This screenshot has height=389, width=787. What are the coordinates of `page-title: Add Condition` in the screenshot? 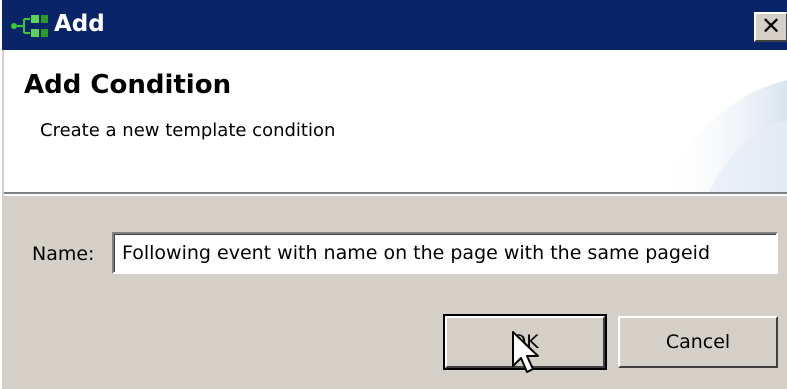 It's located at (128, 85).